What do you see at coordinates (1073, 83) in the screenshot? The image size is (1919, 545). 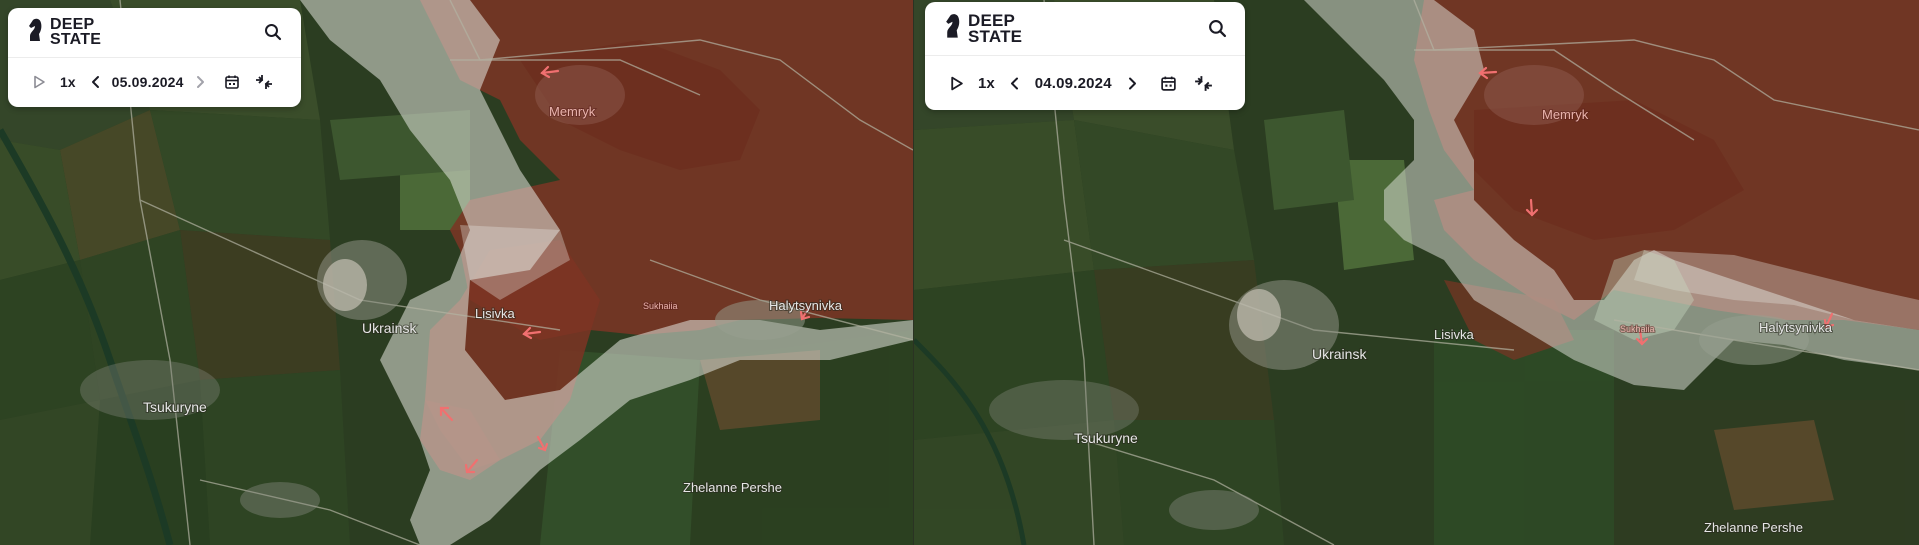 I see `current-date: 04.09.2024` at bounding box center [1073, 83].